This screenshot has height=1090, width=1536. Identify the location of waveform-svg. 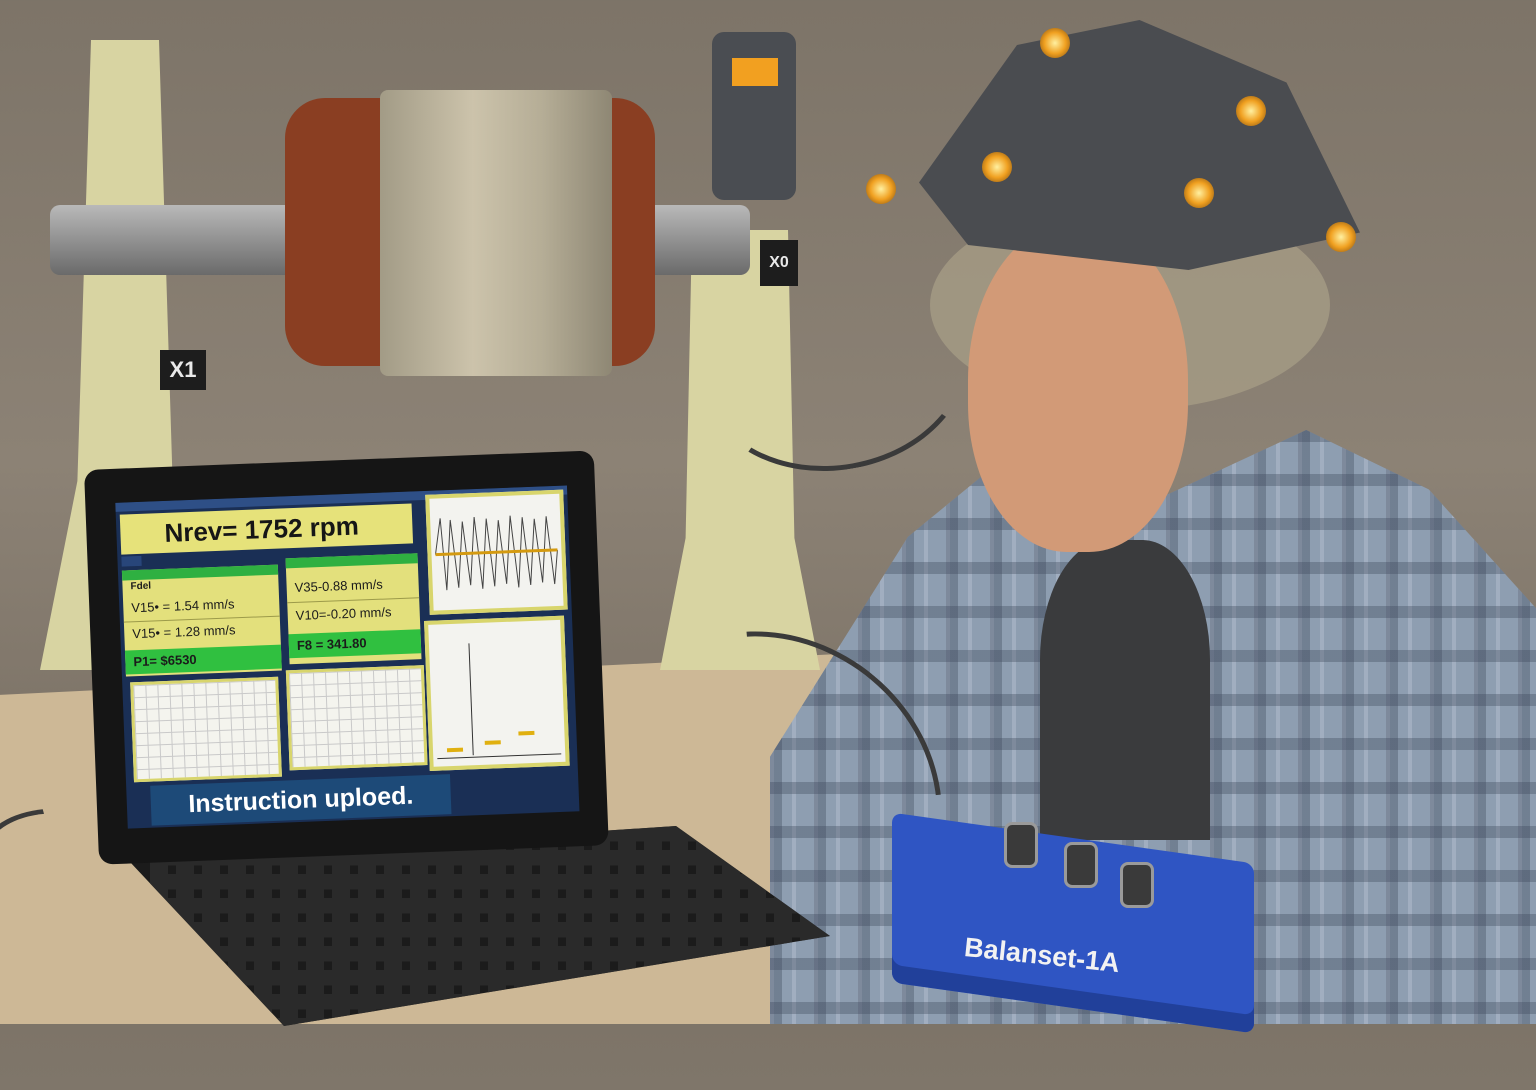
(496, 553).